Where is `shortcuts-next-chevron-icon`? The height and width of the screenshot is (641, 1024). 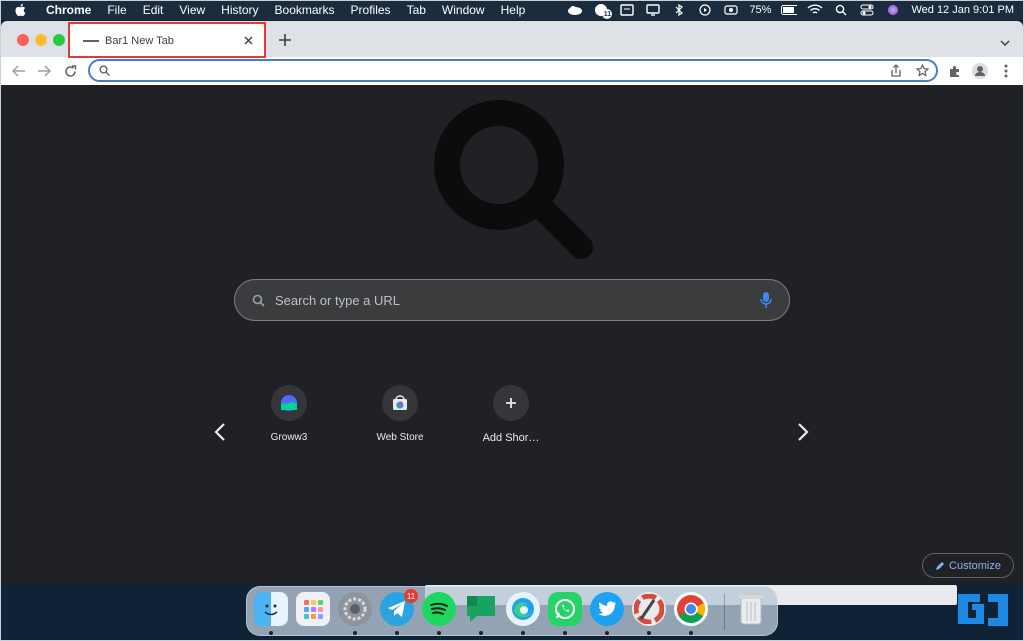
shortcuts-next-chevron-icon is located at coordinates (803, 432).